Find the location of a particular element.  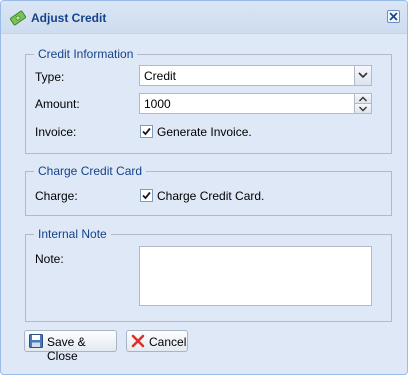

note-textarea is located at coordinates (255, 276).